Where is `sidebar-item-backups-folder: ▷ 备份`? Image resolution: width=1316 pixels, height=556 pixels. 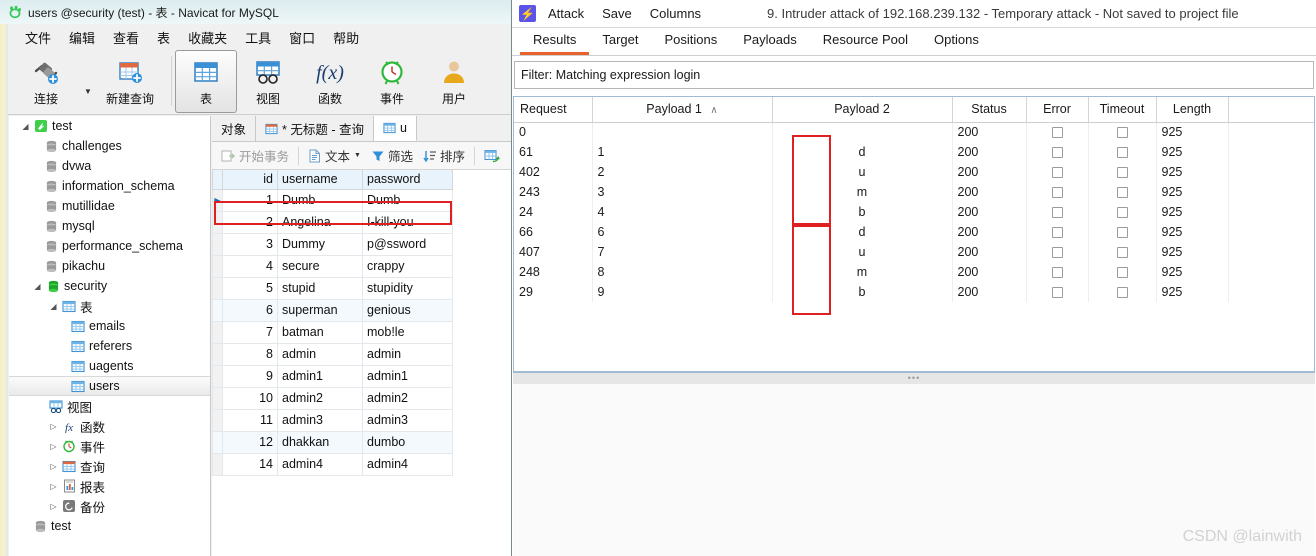 sidebar-item-backups-folder: ▷ 备份 is located at coordinates (109, 506).